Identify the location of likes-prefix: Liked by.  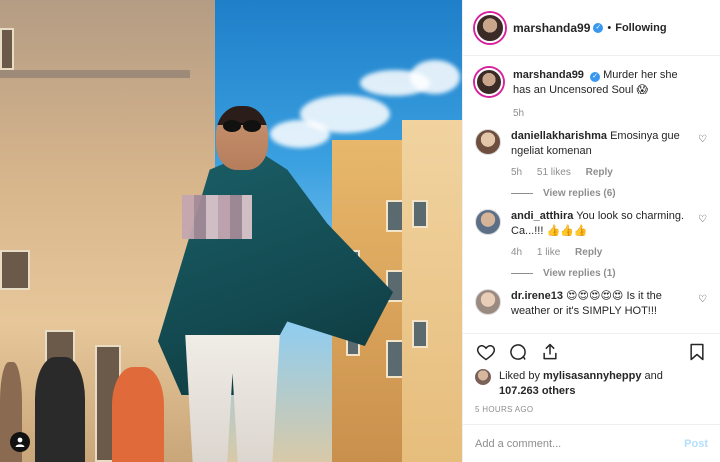
(521, 376).